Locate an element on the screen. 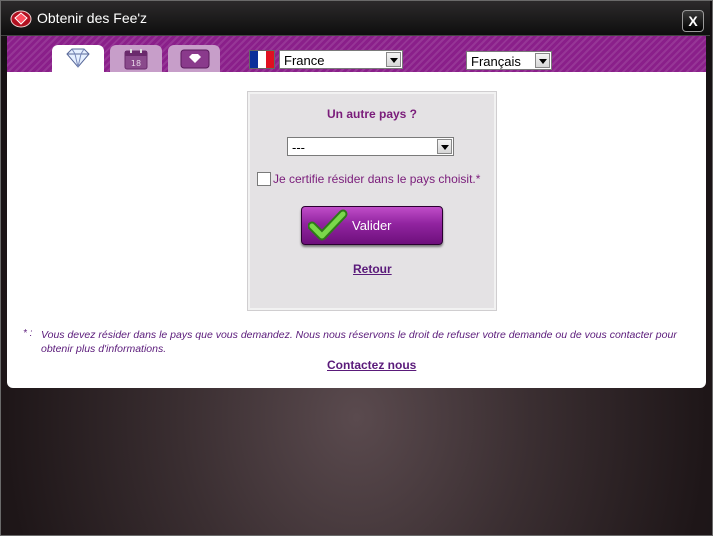 The width and height of the screenshot is (713, 536). tab-fees-purchase is located at coordinates (78, 58).